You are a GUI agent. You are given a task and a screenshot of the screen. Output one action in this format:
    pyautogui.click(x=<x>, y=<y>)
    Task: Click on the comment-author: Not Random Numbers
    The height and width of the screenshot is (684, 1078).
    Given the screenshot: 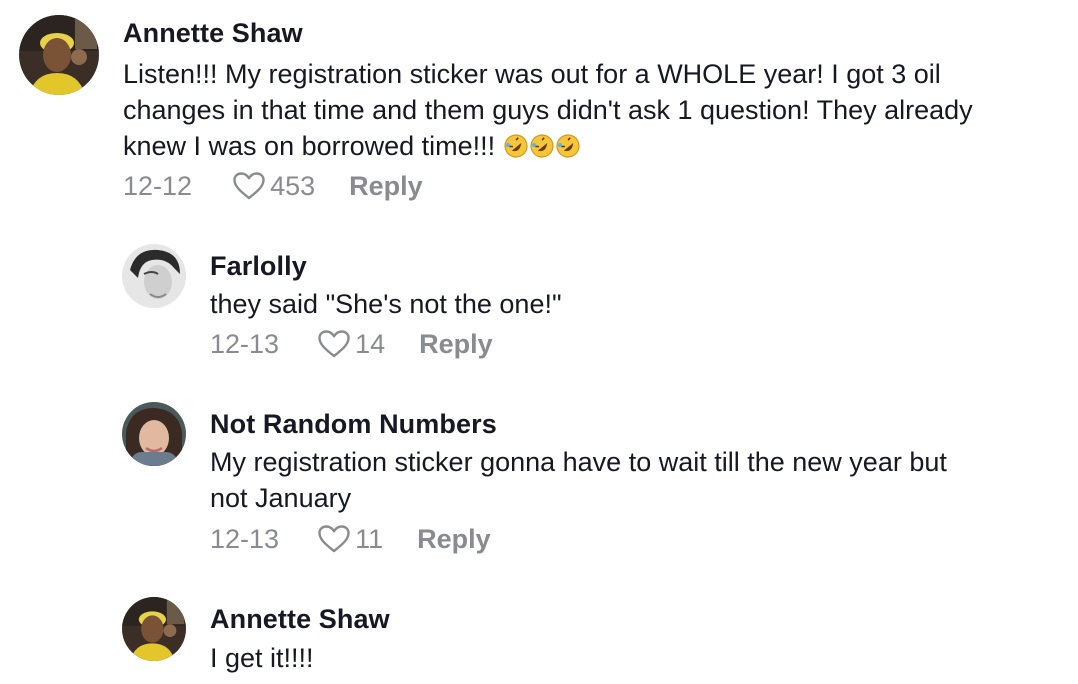 What is the action you would take?
    pyautogui.click(x=353, y=424)
    